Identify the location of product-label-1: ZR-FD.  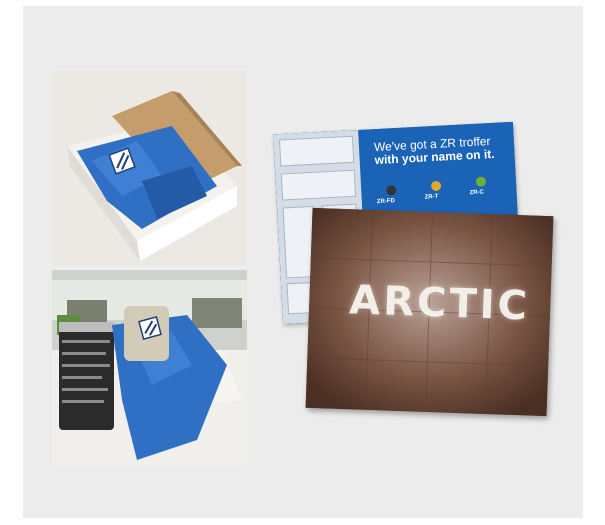
(386, 202).